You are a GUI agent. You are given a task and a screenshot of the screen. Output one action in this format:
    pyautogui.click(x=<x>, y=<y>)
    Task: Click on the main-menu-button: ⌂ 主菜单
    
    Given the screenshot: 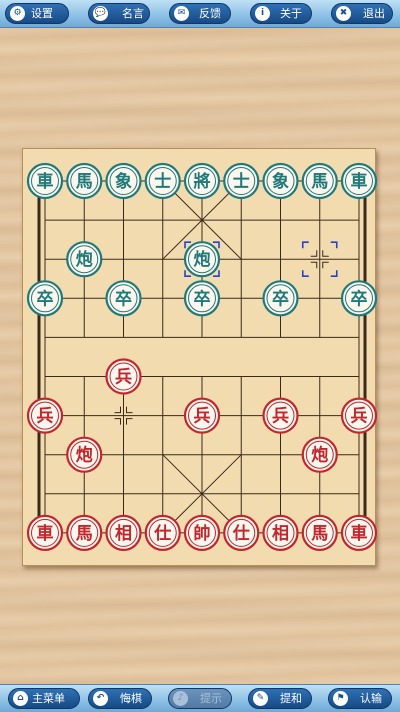 What is the action you would take?
    pyautogui.click(x=44, y=698)
    